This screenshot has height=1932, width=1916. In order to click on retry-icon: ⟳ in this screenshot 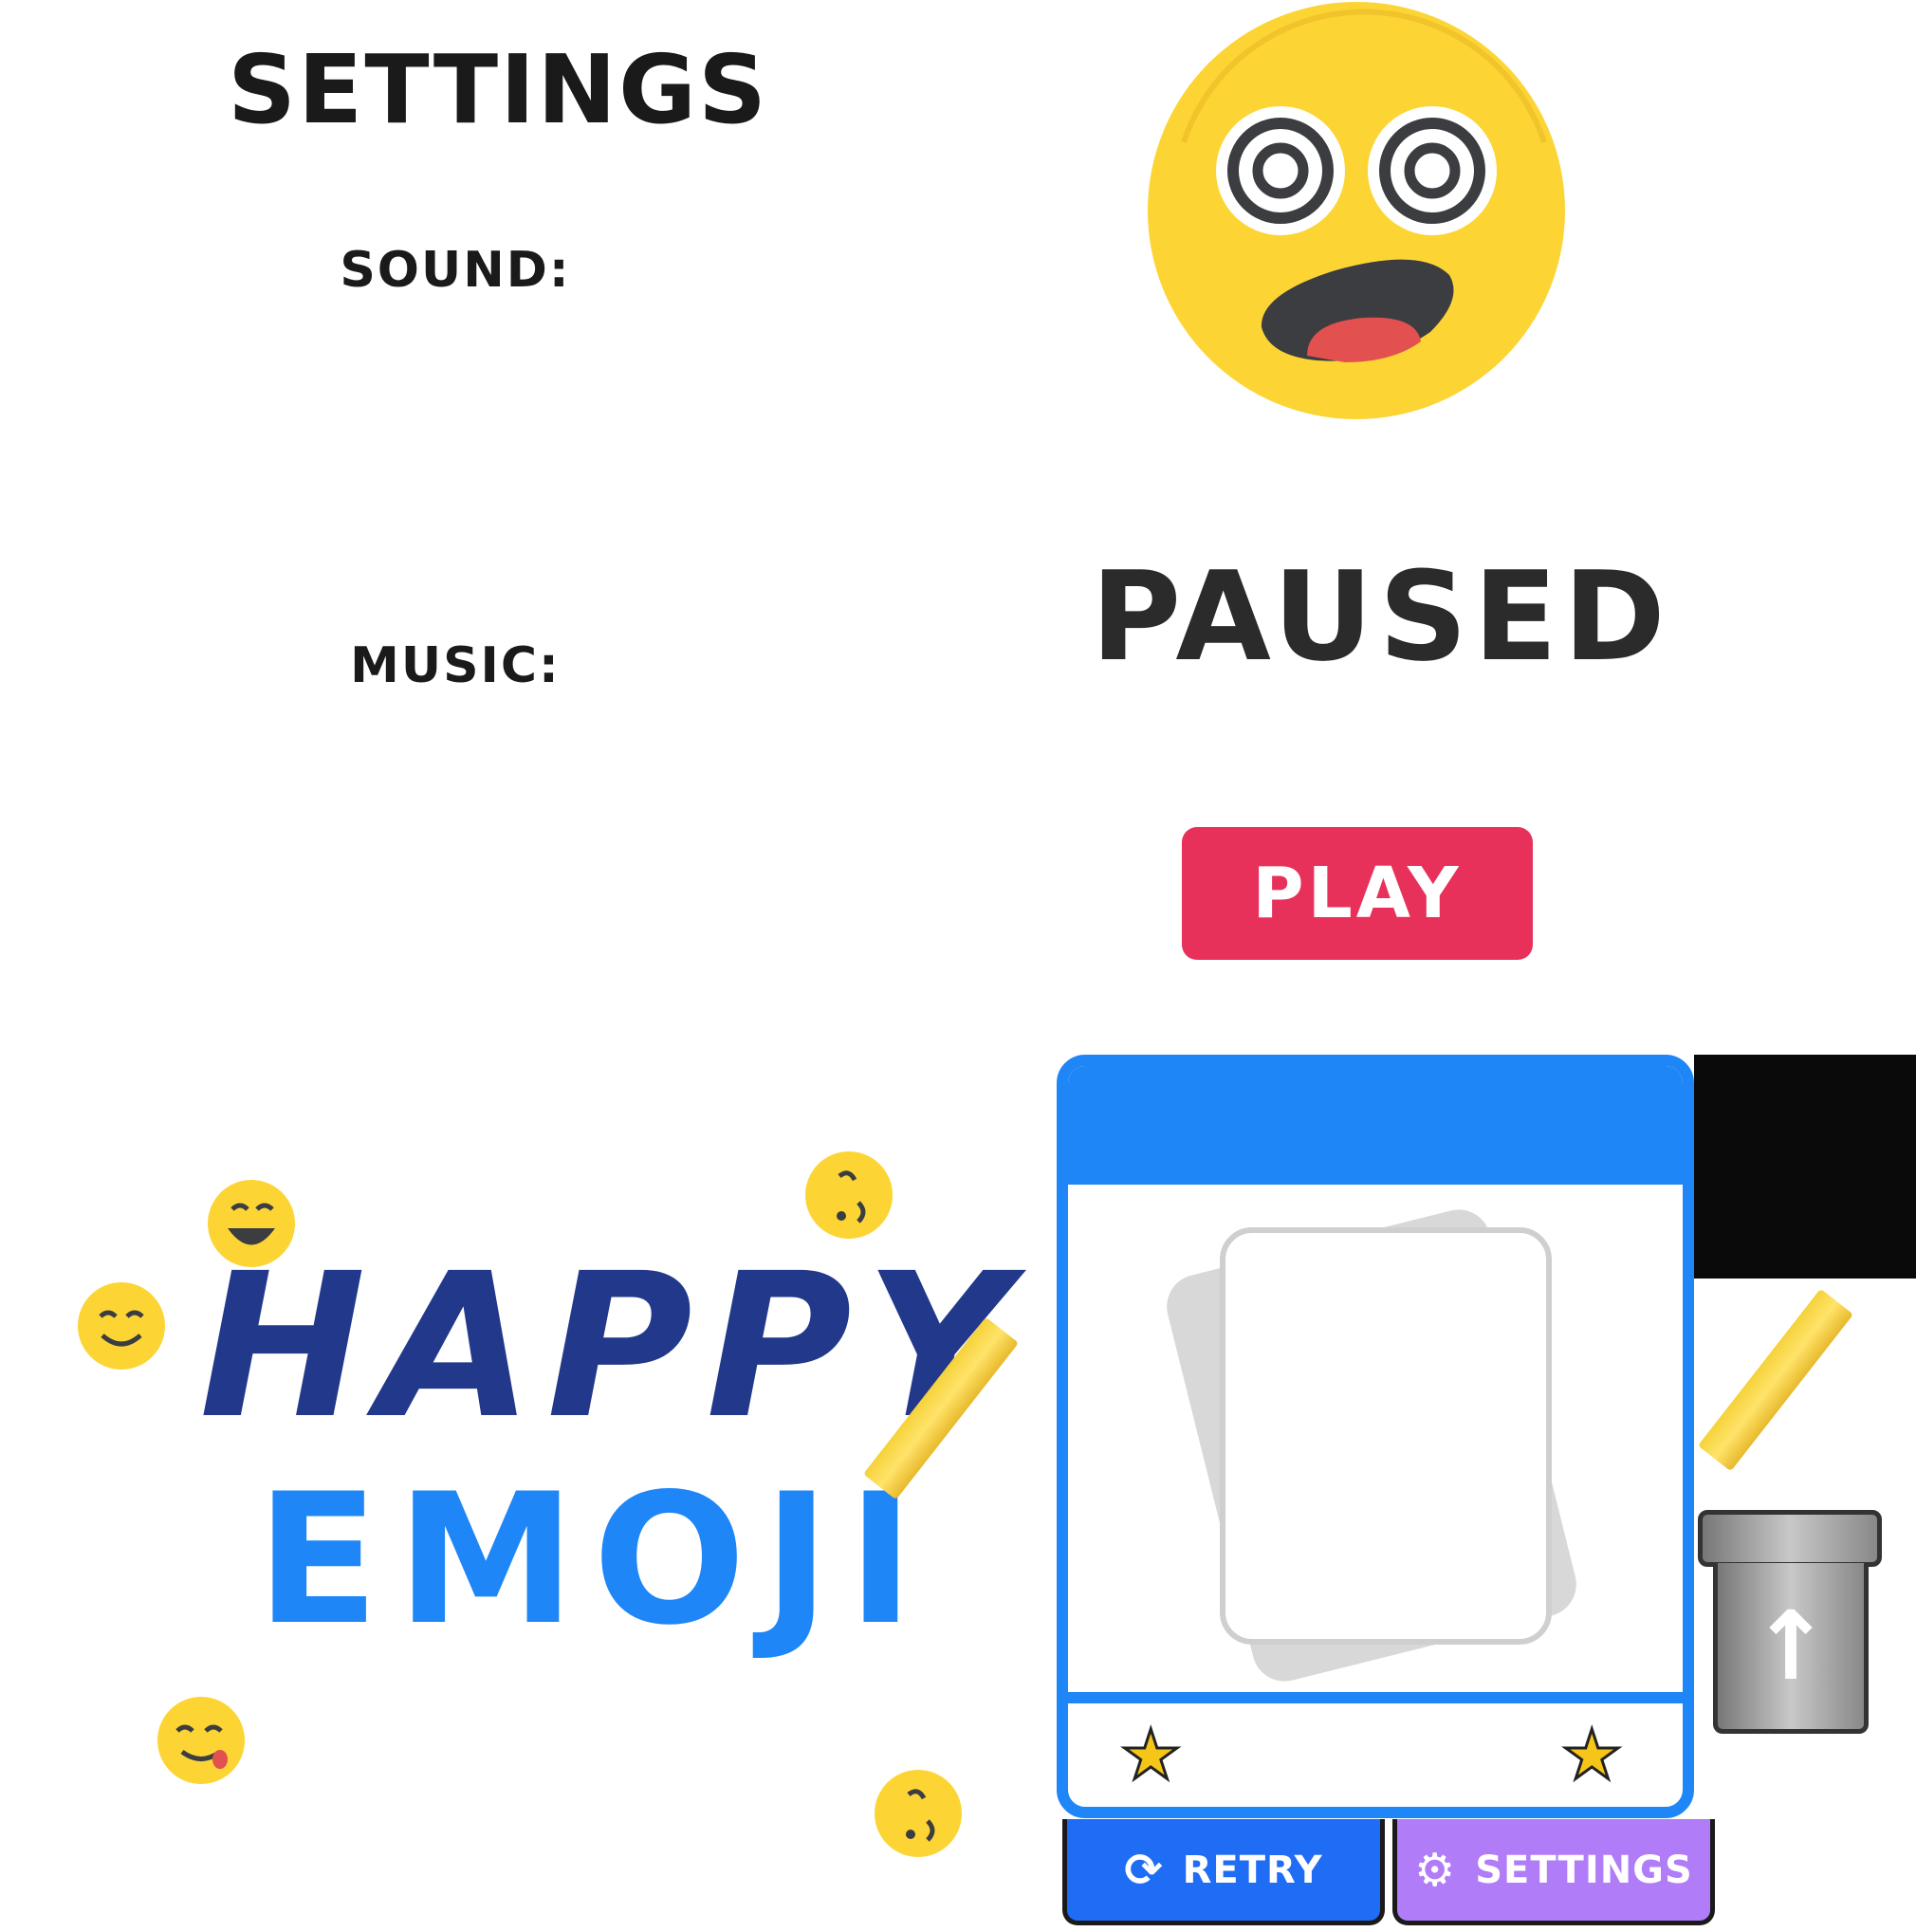, I will do `click(1144, 1870)`.